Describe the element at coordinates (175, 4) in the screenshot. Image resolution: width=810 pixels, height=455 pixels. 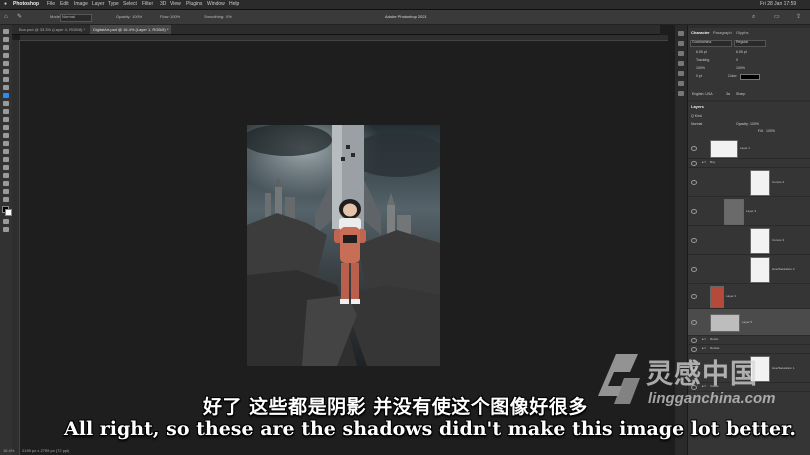
I see `menu-view: View` at that location.